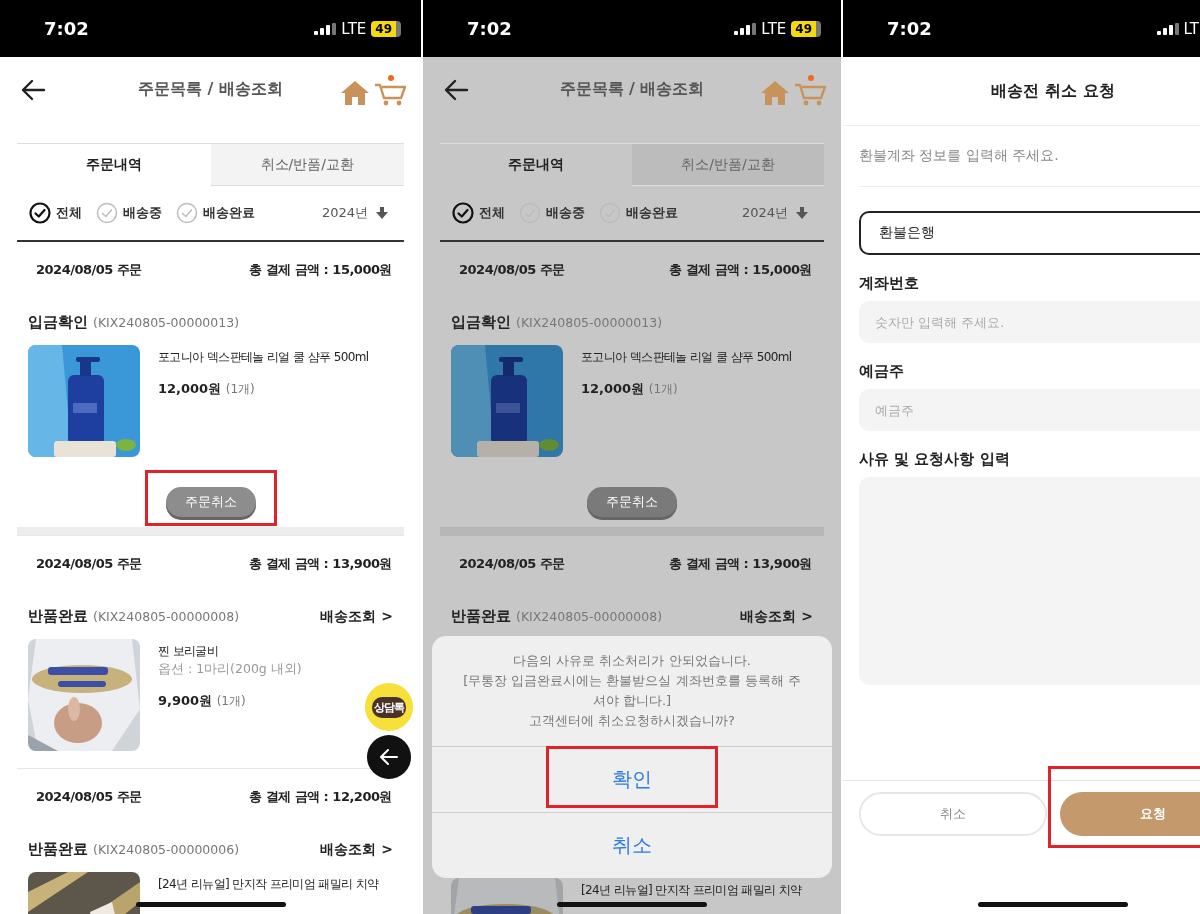 This screenshot has height=914, width=1200. I want to click on bank-select: 환불은행, so click(1029, 233).